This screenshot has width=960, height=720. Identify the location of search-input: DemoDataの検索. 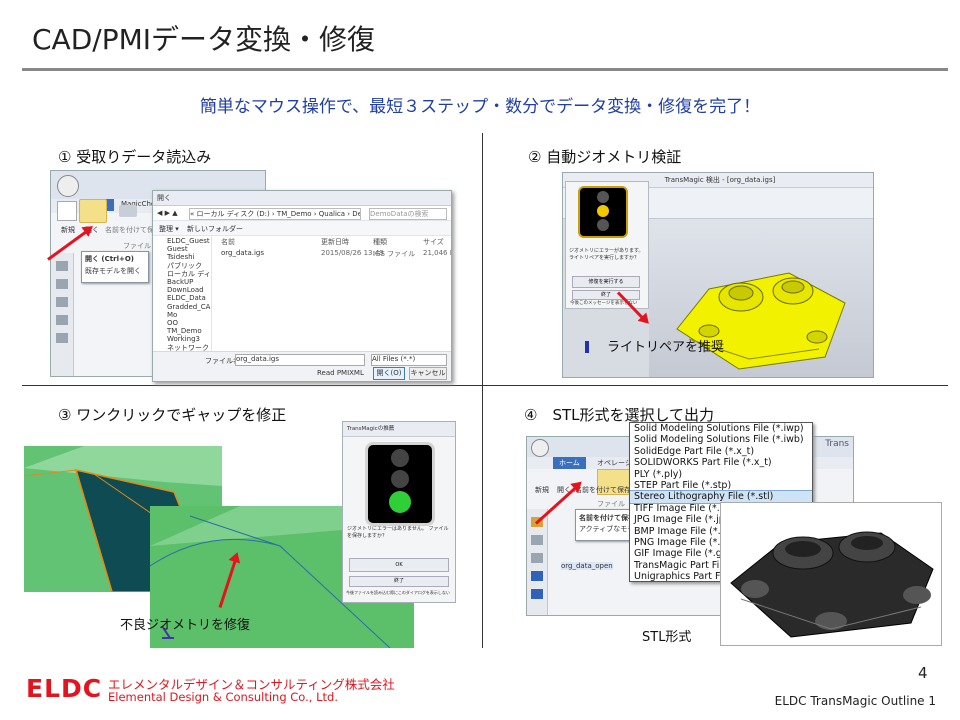
(408, 214).